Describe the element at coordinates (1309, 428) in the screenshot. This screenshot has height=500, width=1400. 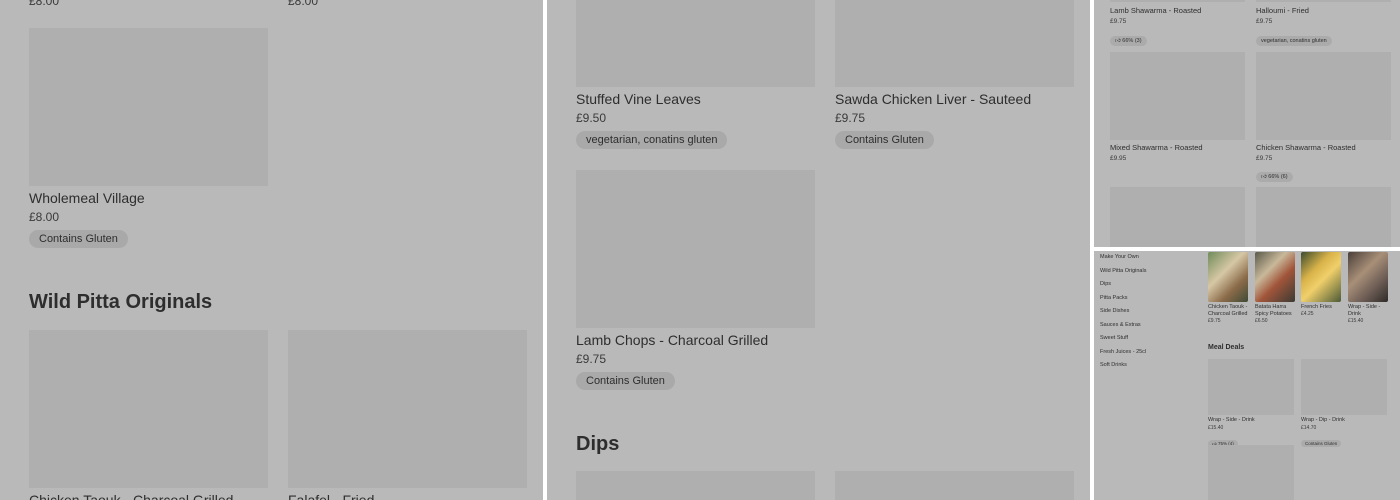
I see `item-price: £14.70` at that location.